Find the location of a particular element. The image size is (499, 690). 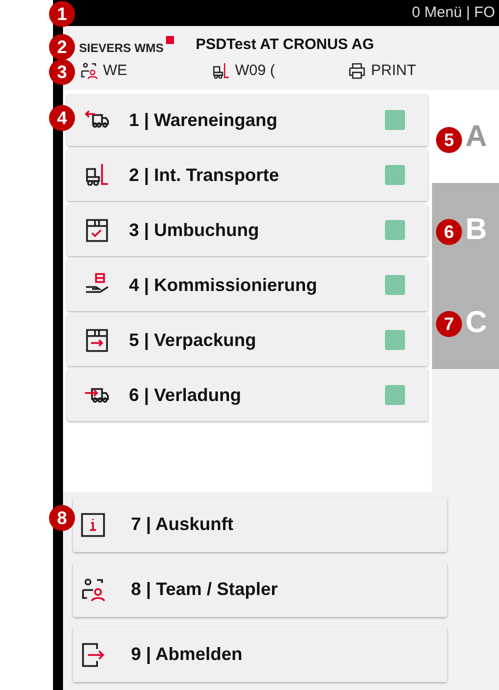

brand-logo: SIEVERS WMS is located at coordinates (121, 48).